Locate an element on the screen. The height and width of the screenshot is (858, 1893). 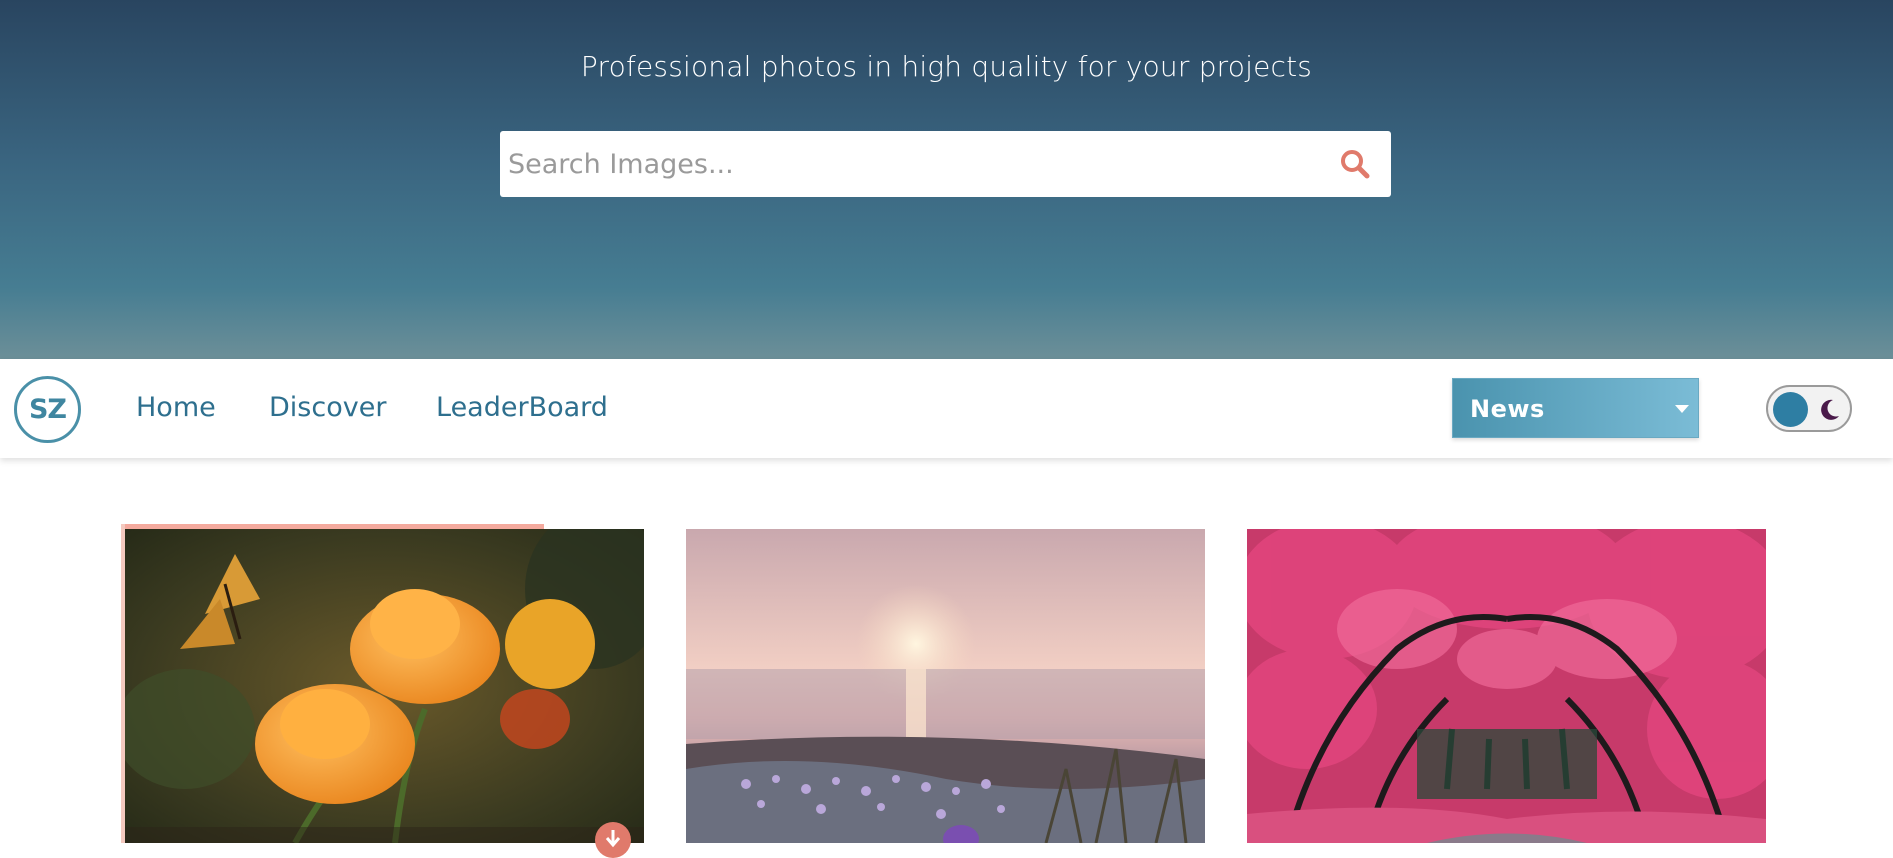
site-logo: SZ is located at coordinates (47, 409).